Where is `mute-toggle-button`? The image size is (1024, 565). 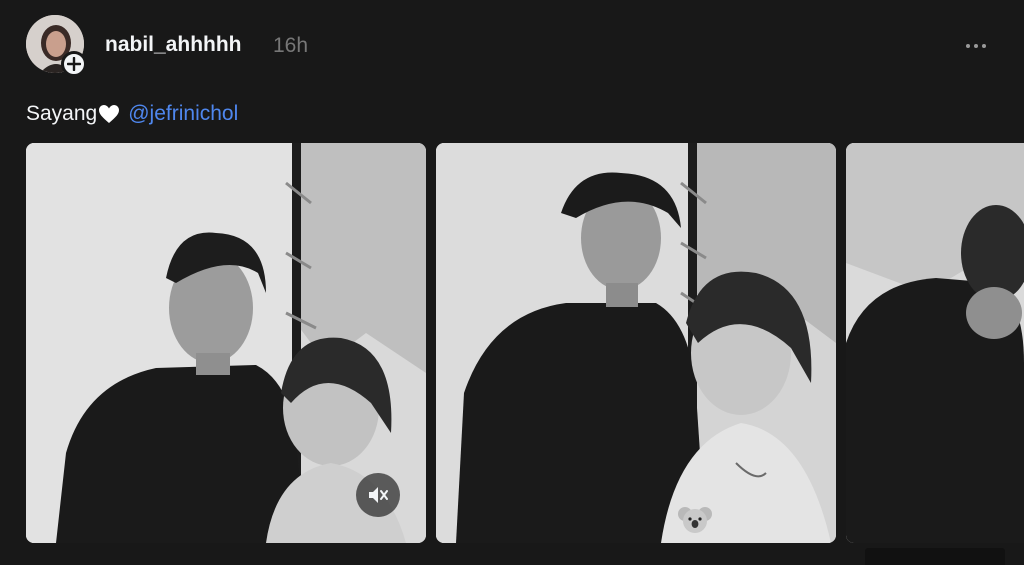
mute-toggle-button is located at coordinates (378, 495).